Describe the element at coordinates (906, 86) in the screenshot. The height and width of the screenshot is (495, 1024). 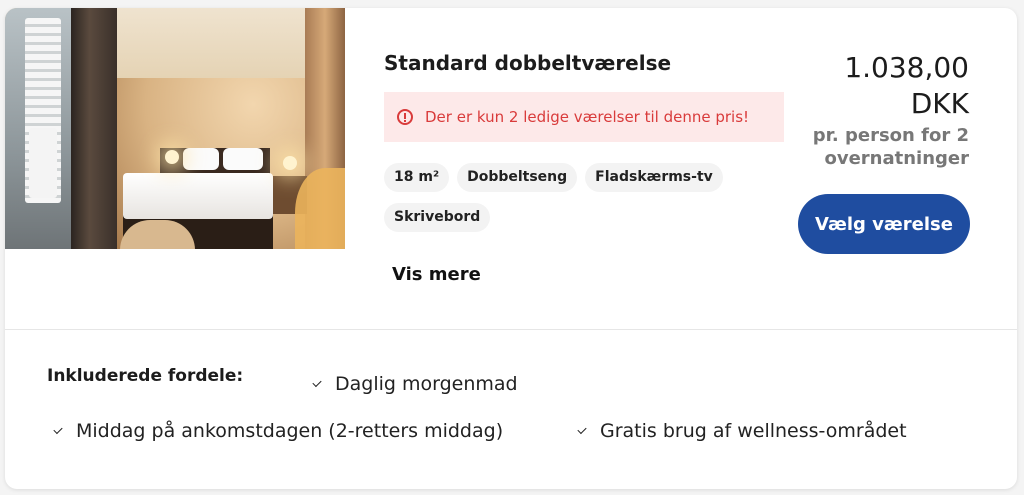
I see `price-block: 1.038,00 DKK` at that location.